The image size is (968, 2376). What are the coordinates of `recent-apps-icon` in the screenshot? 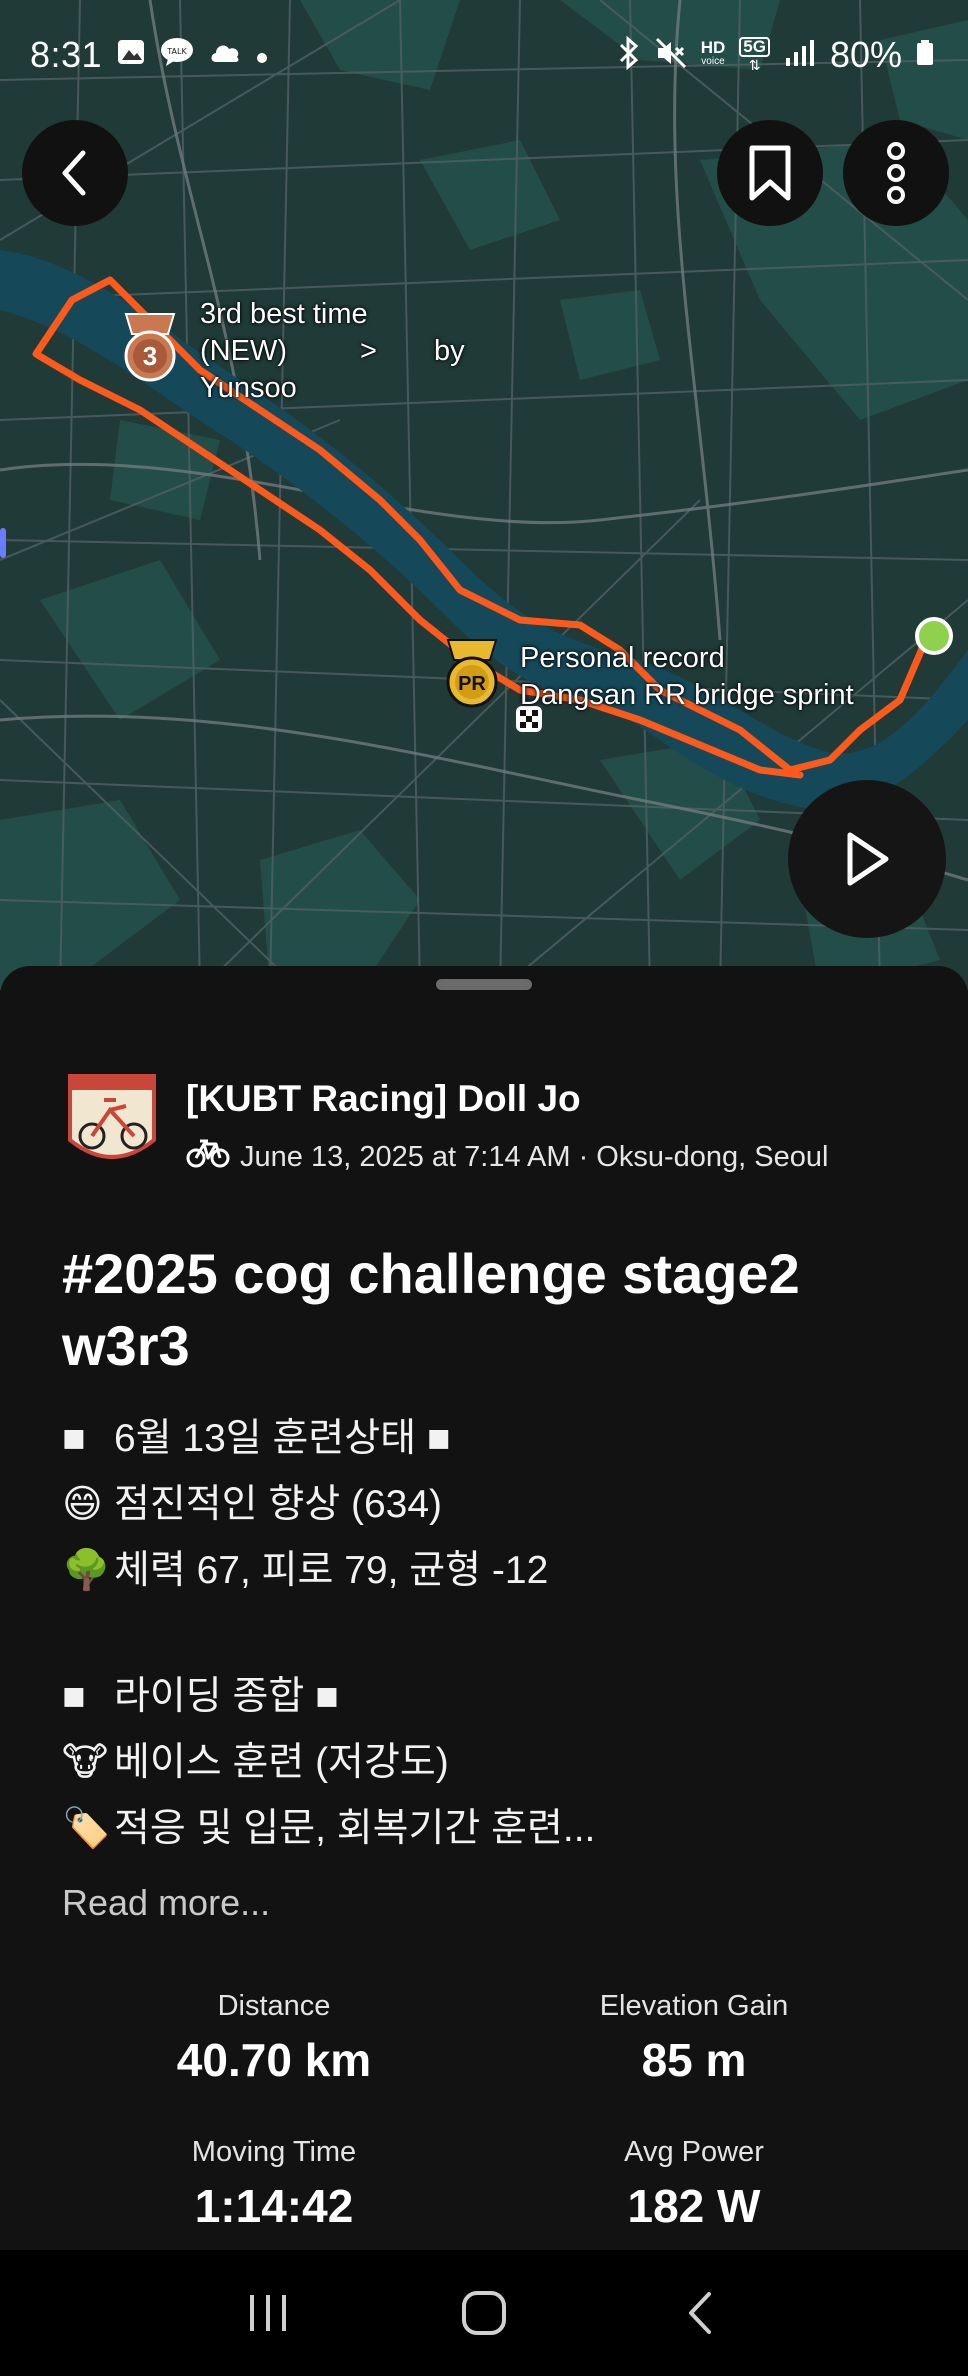 It's located at (268, 2313).